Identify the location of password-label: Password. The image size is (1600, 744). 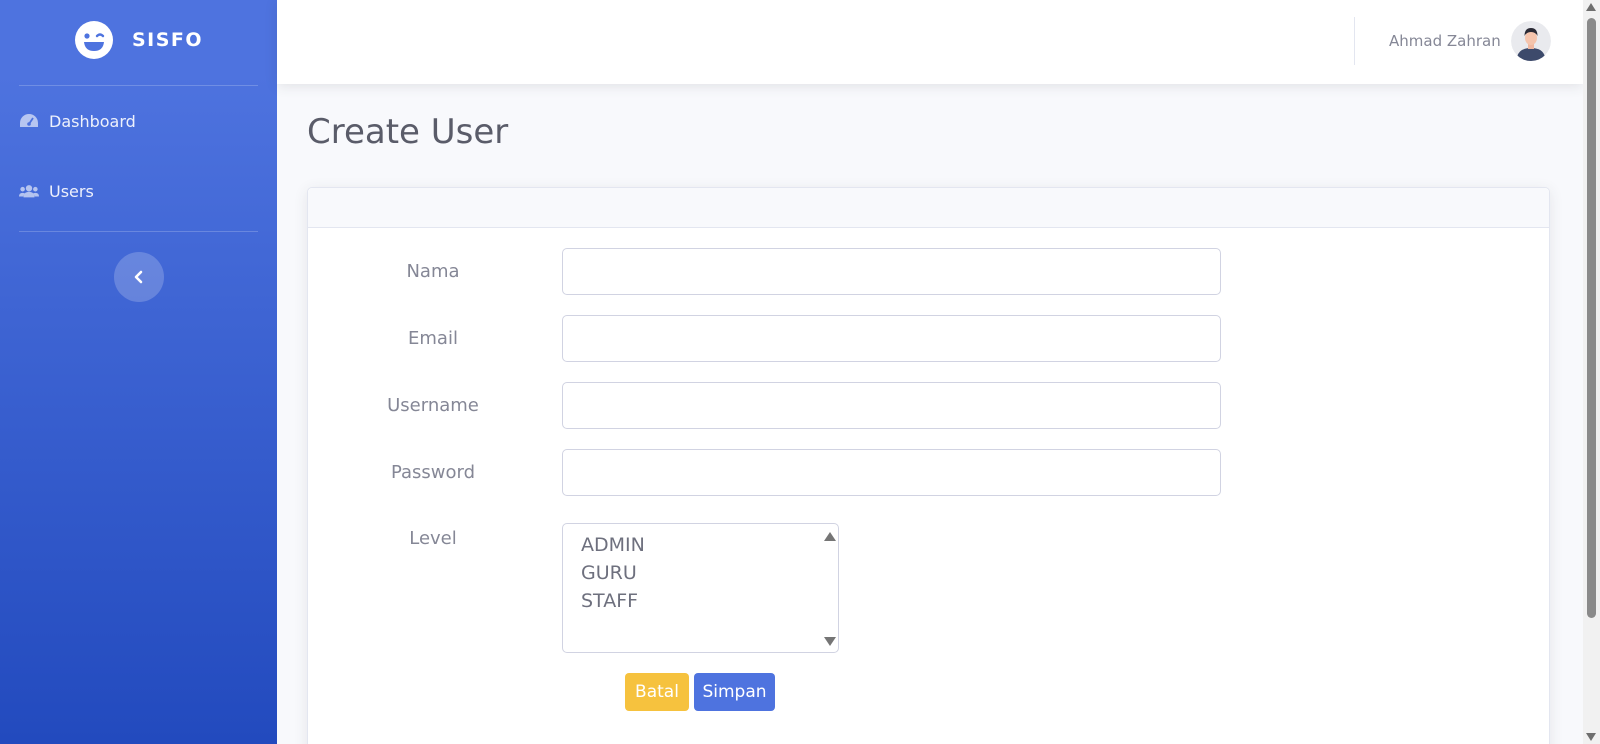
(433, 472).